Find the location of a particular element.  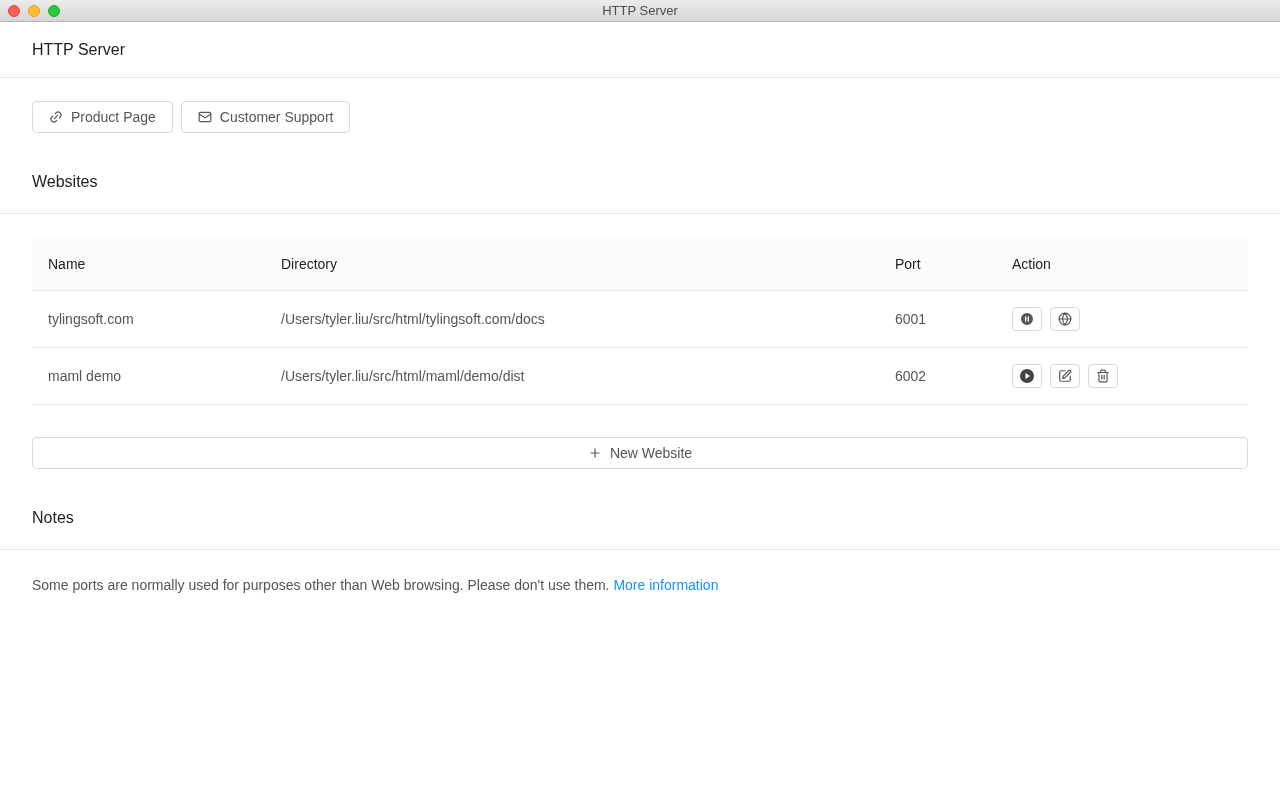

table-cell: 6001 is located at coordinates (911, 318).